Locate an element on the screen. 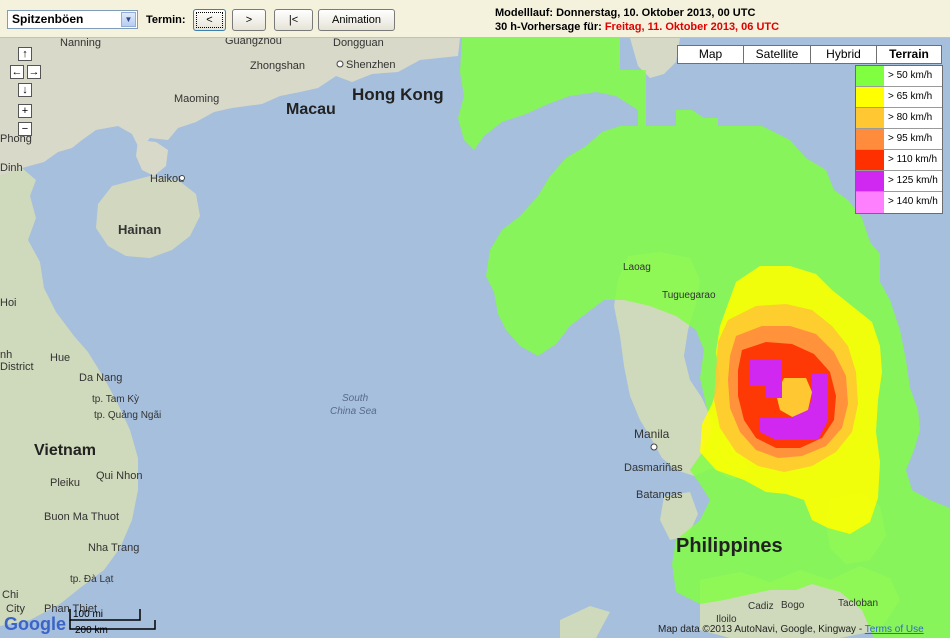 The image size is (950, 638). label-vietnam: Vietnam is located at coordinates (65, 450).